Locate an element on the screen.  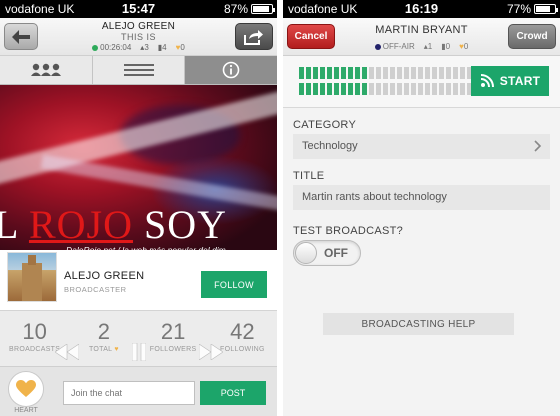
heart-label: HEART is located at coordinates (26, 410).